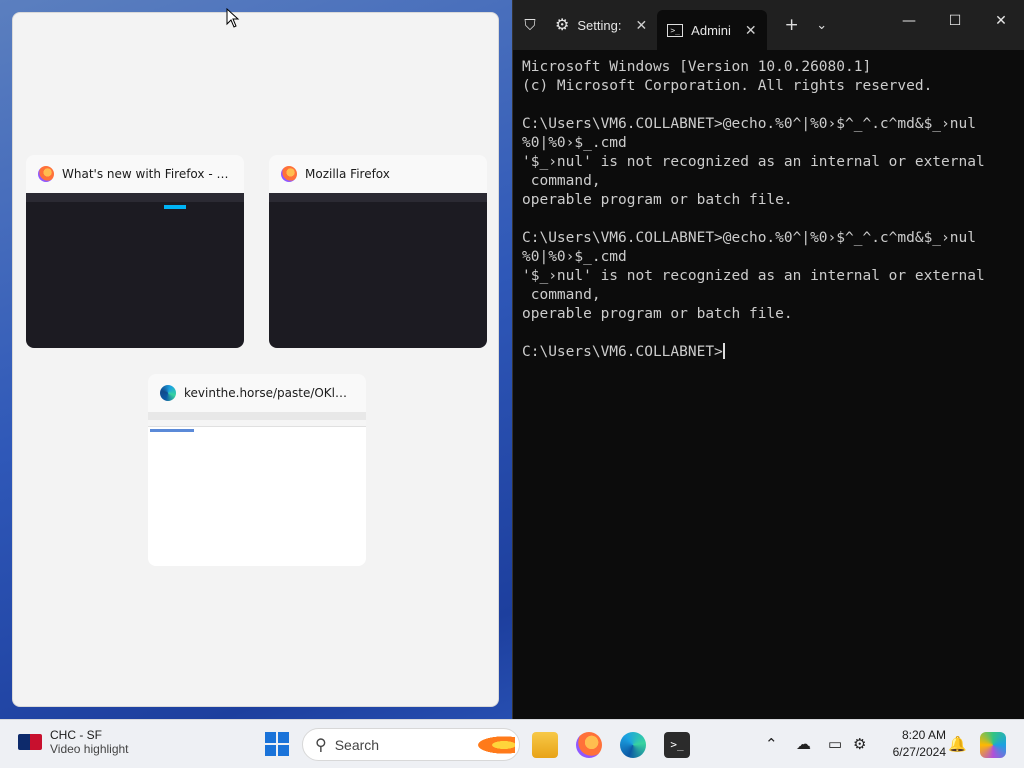 This screenshot has height=768, width=1024. I want to click on widget-headline: CHC - SF, so click(76, 735).